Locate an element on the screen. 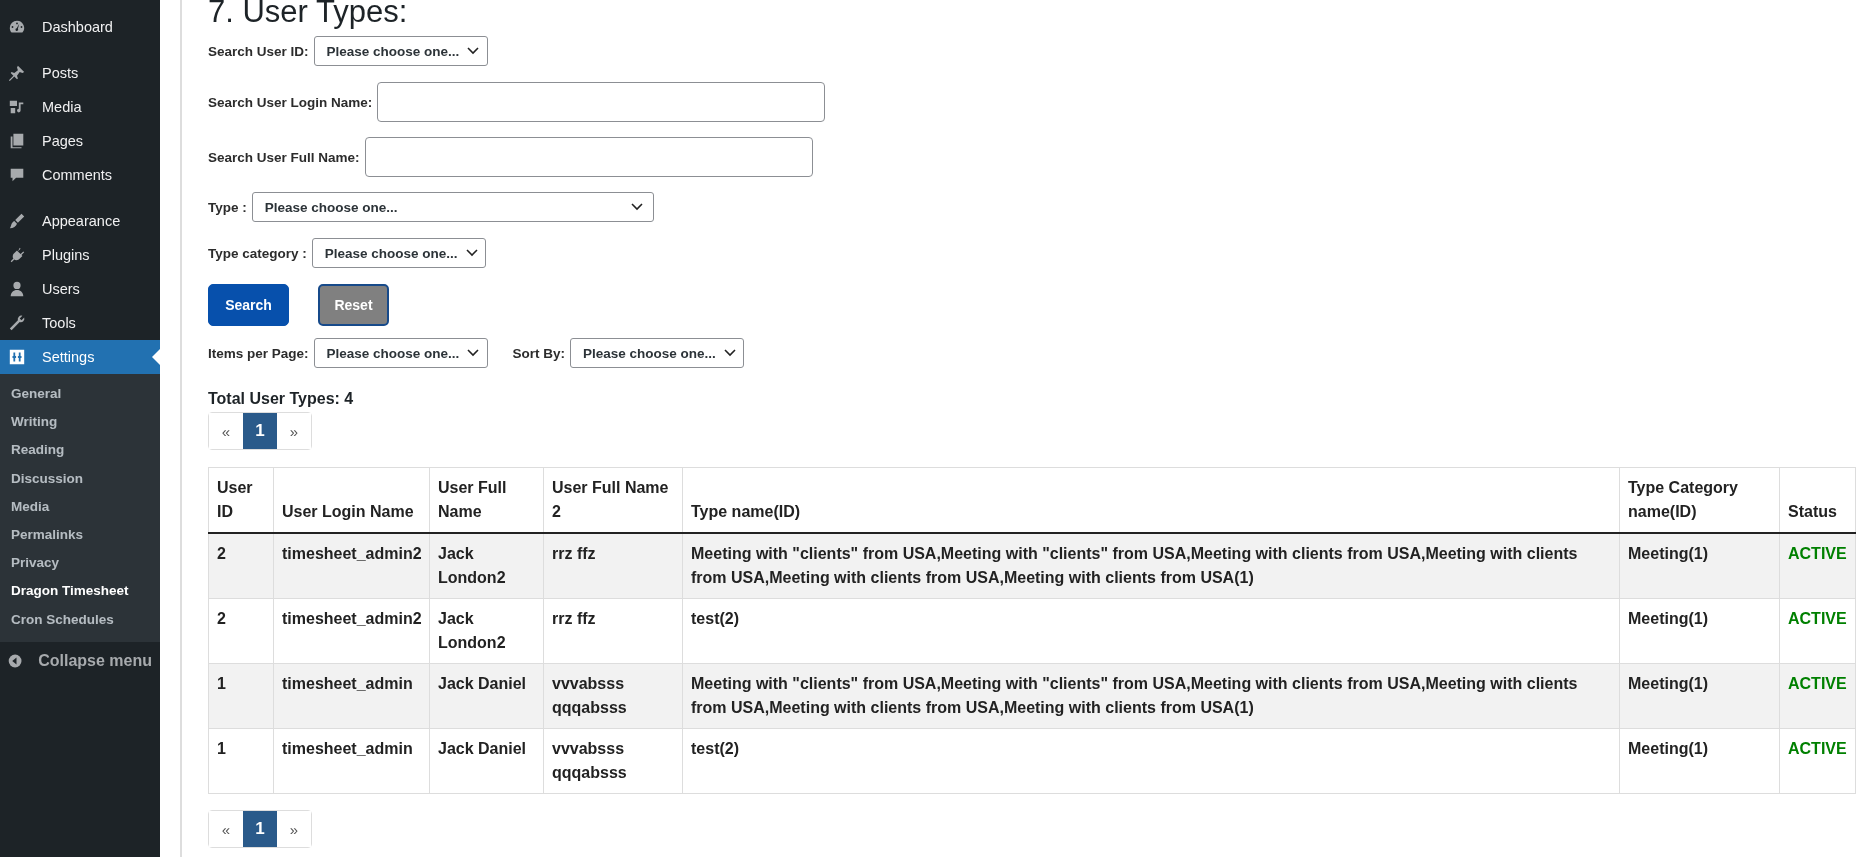 The image size is (1871, 857). reset-button: Reset is located at coordinates (353, 305).